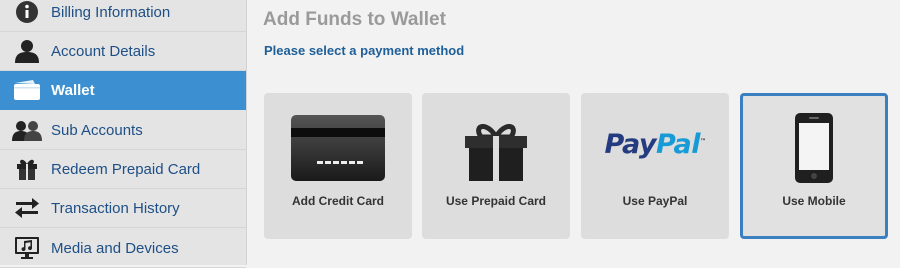 The height and width of the screenshot is (268, 900). I want to click on card-label: Use PayPal, so click(655, 201).